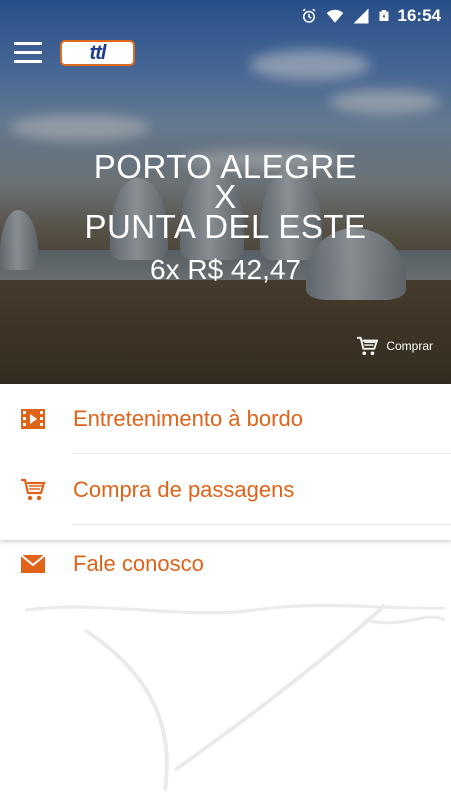 Image resolution: width=451 pixels, height=800 pixels. I want to click on route-destination: PUNTA DEL ESTE, so click(225, 226).